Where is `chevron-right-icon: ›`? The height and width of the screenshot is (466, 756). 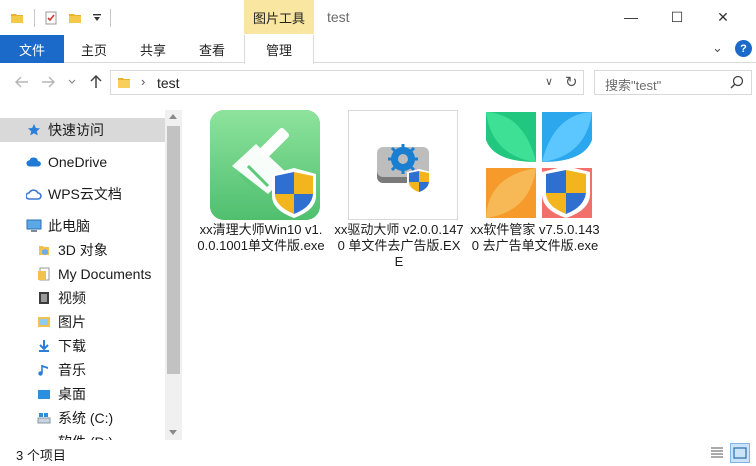 chevron-right-icon: › is located at coordinates (143, 81).